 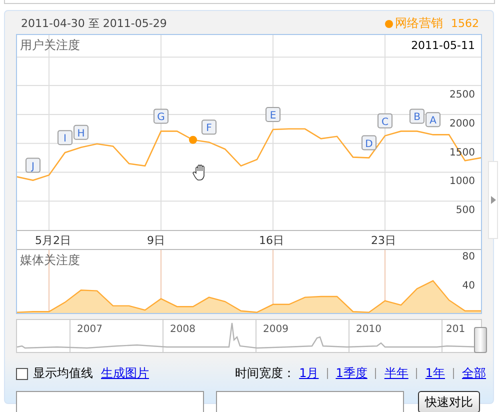 I want to click on event-marker: F, so click(x=209, y=127).